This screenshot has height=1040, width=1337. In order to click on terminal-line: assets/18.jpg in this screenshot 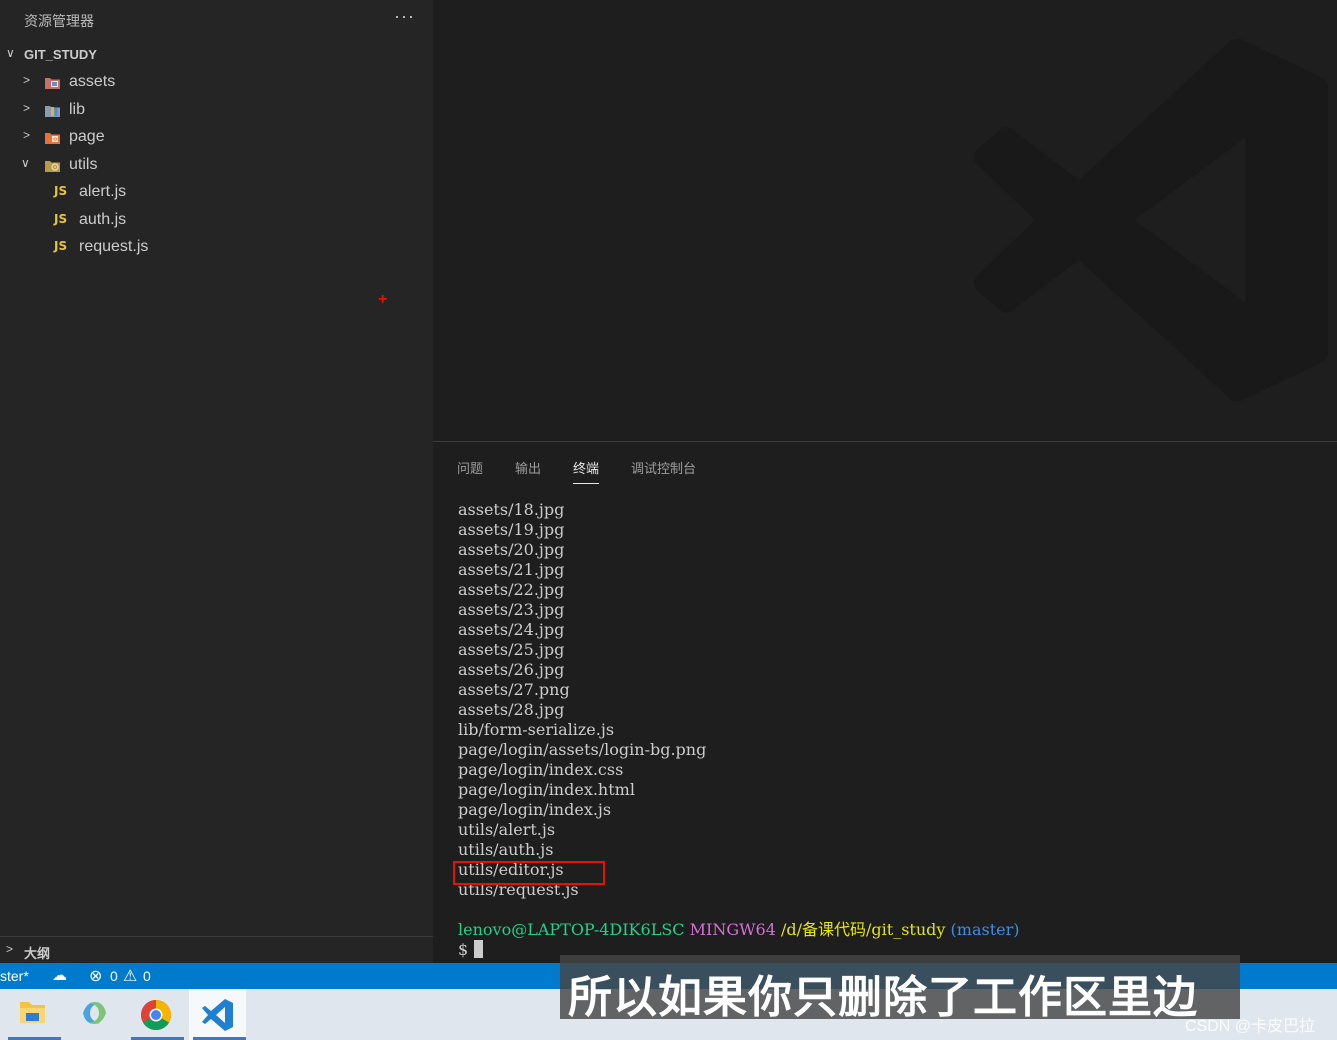, I will do `click(511, 509)`.